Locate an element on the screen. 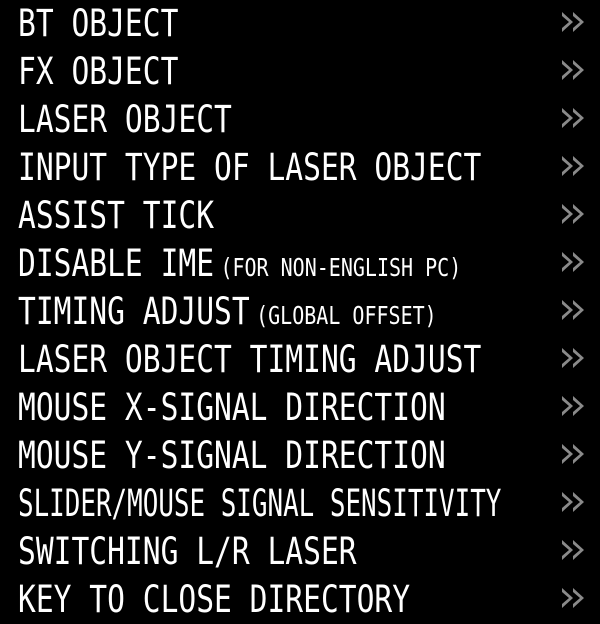  menu-item-label: LASER OBJECT is located at coordinates (125, 119).